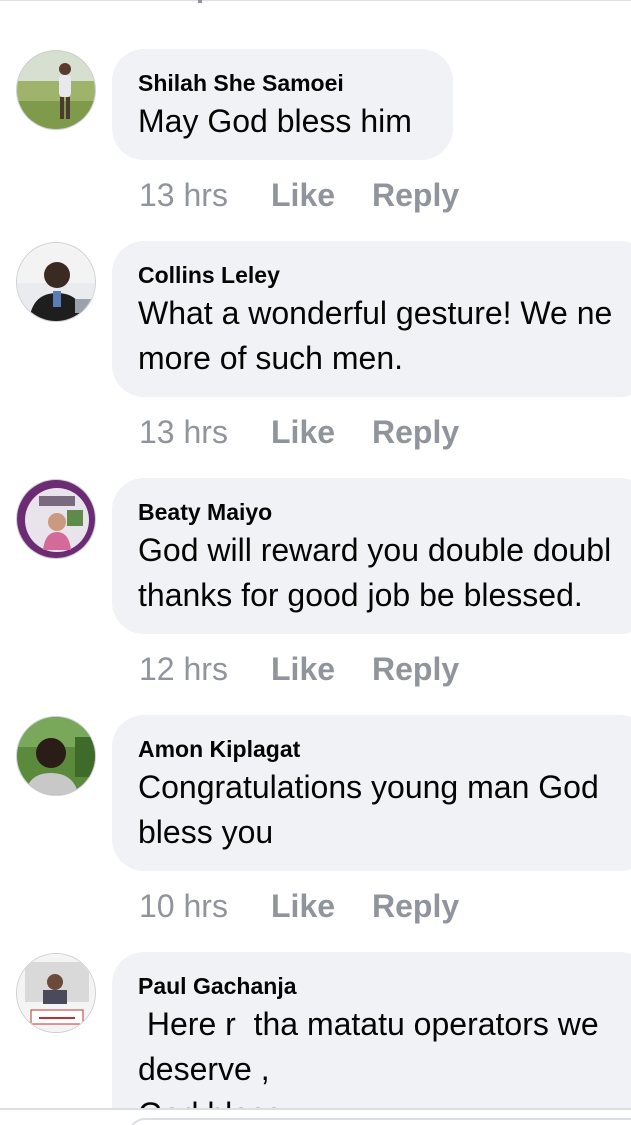  I want to click on comment-author: Beaty Maiyo, so click(382, 512).